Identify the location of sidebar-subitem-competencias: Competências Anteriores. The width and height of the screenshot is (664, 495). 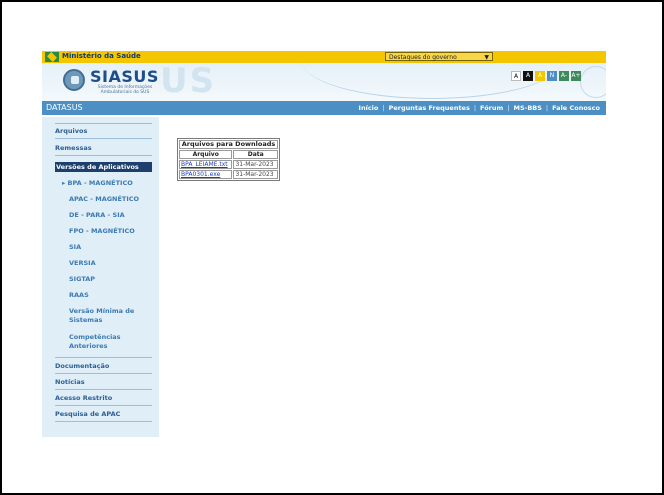
(104, 341).